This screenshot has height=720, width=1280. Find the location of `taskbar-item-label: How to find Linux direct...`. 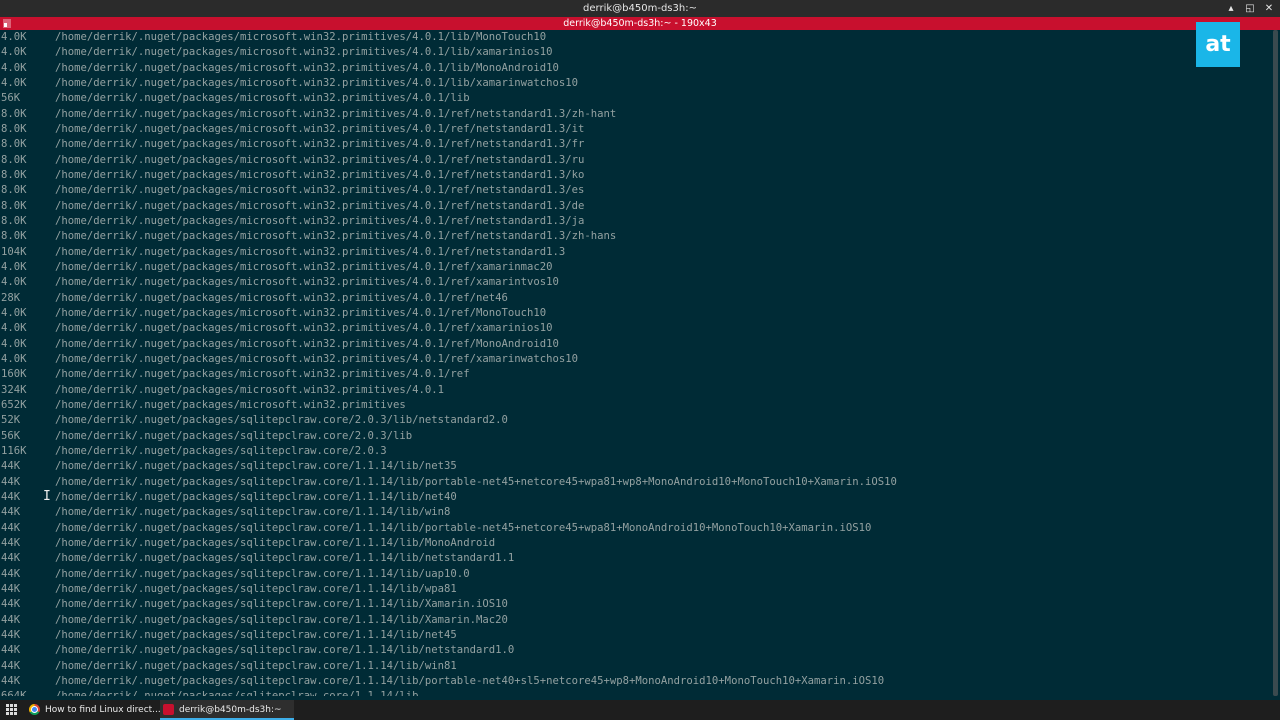

taskbar-item-label: How to find Linux direct... is located at coordinates (103, 710).